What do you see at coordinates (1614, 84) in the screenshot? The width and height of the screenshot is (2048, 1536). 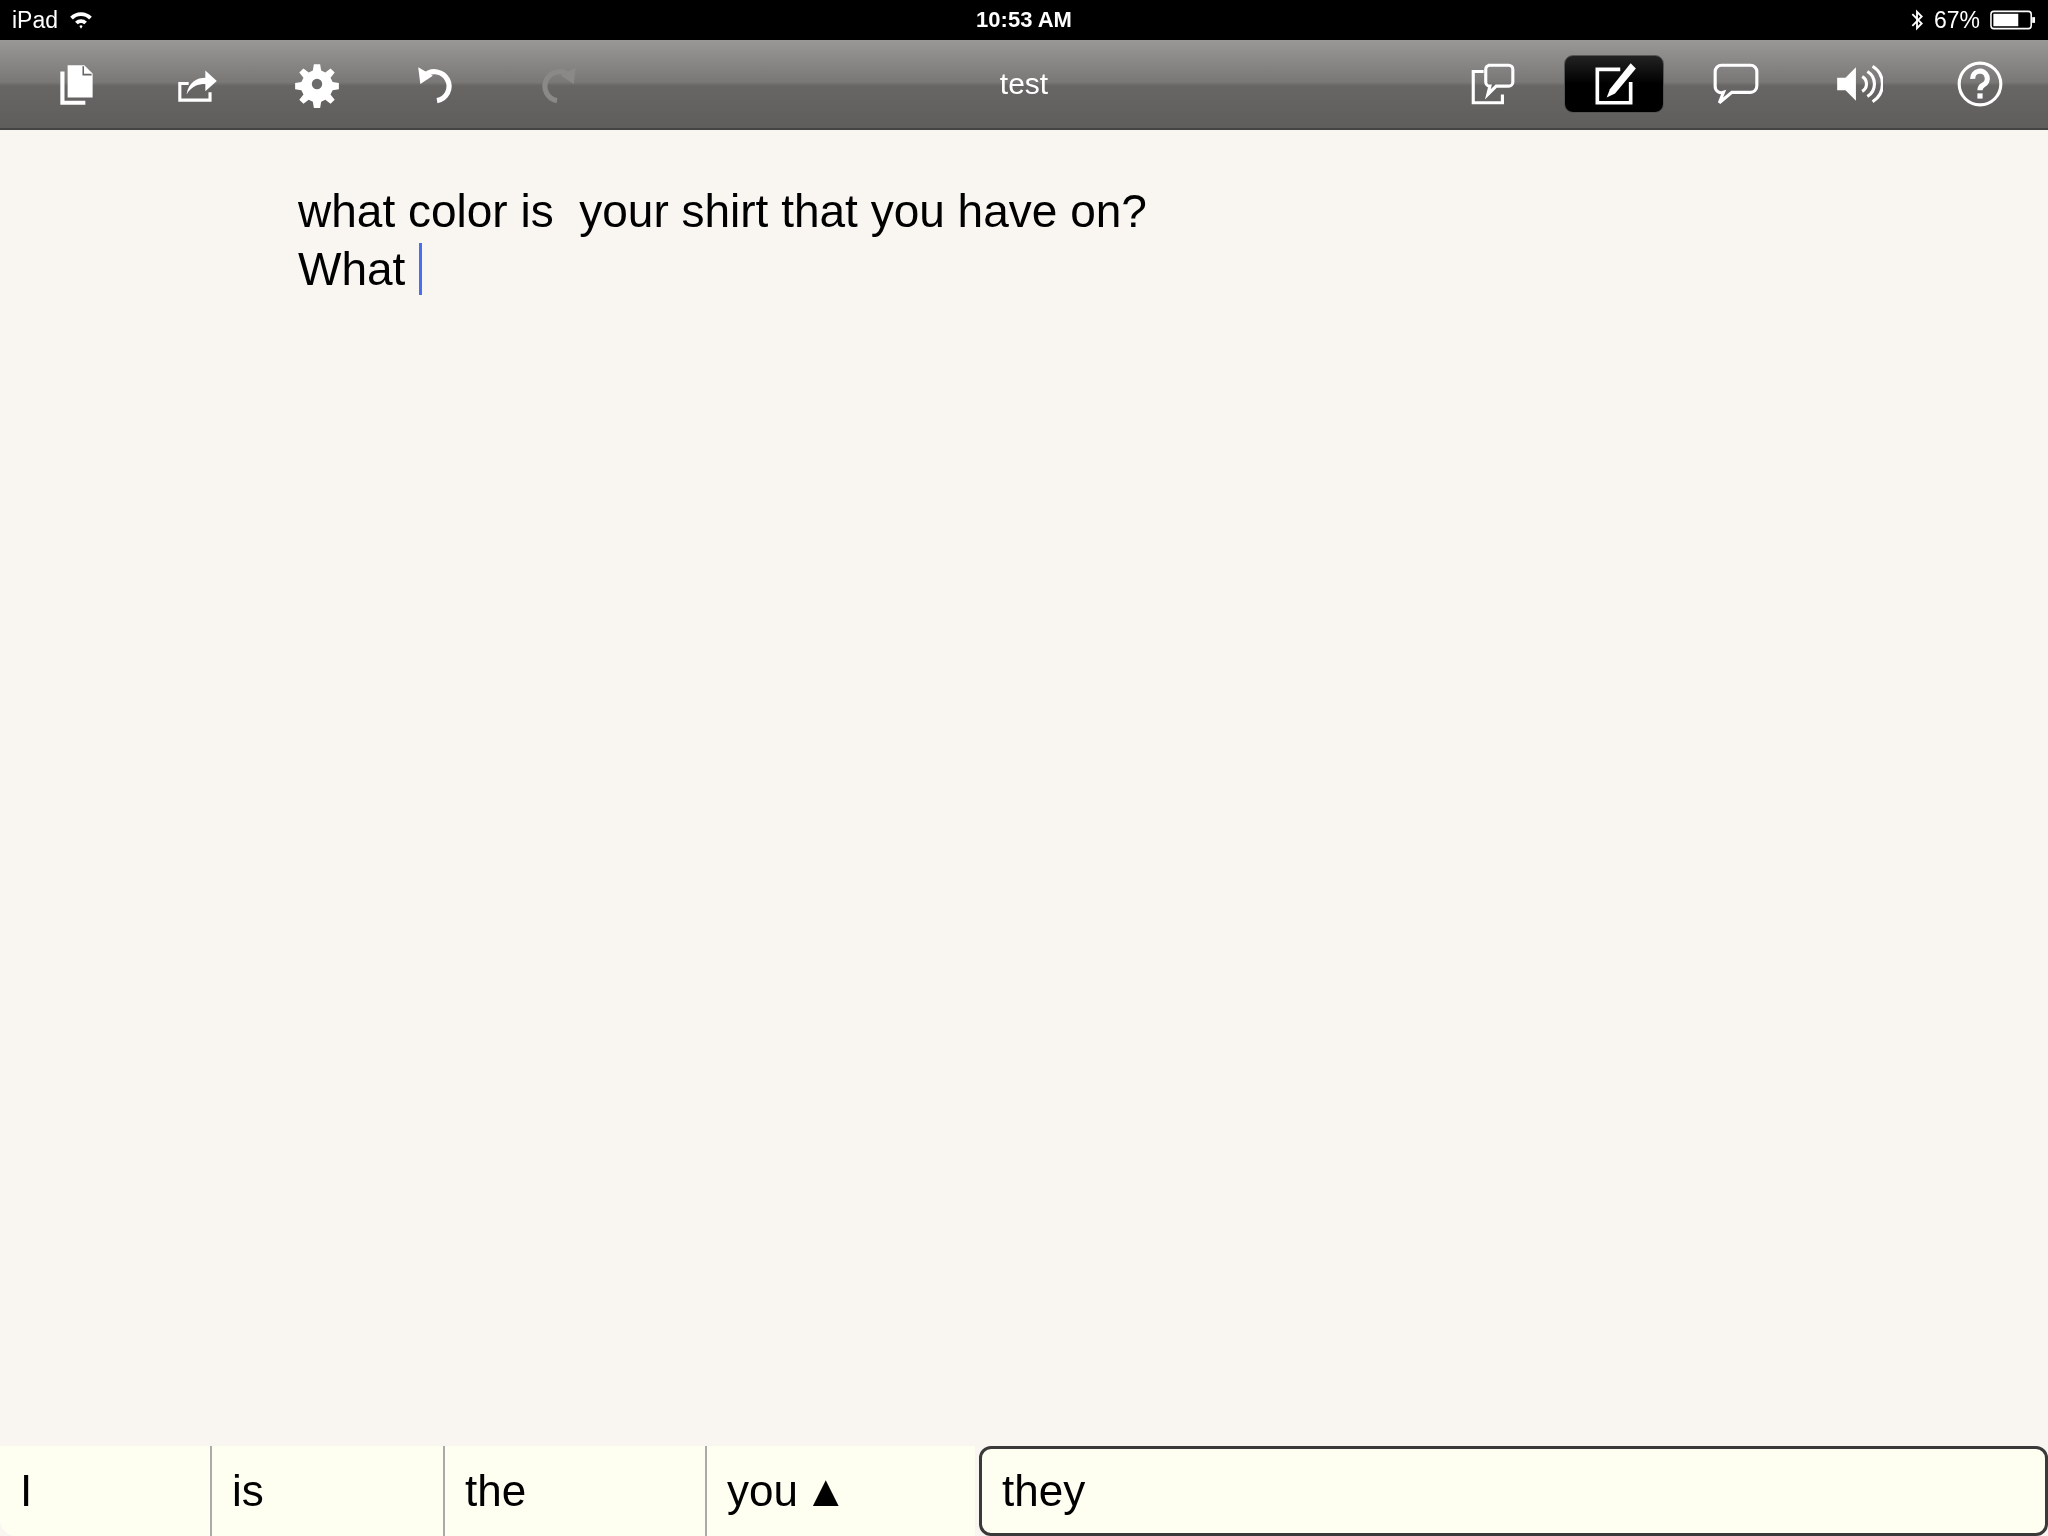 I see `edit-button` at bounding box center [1614, 84].